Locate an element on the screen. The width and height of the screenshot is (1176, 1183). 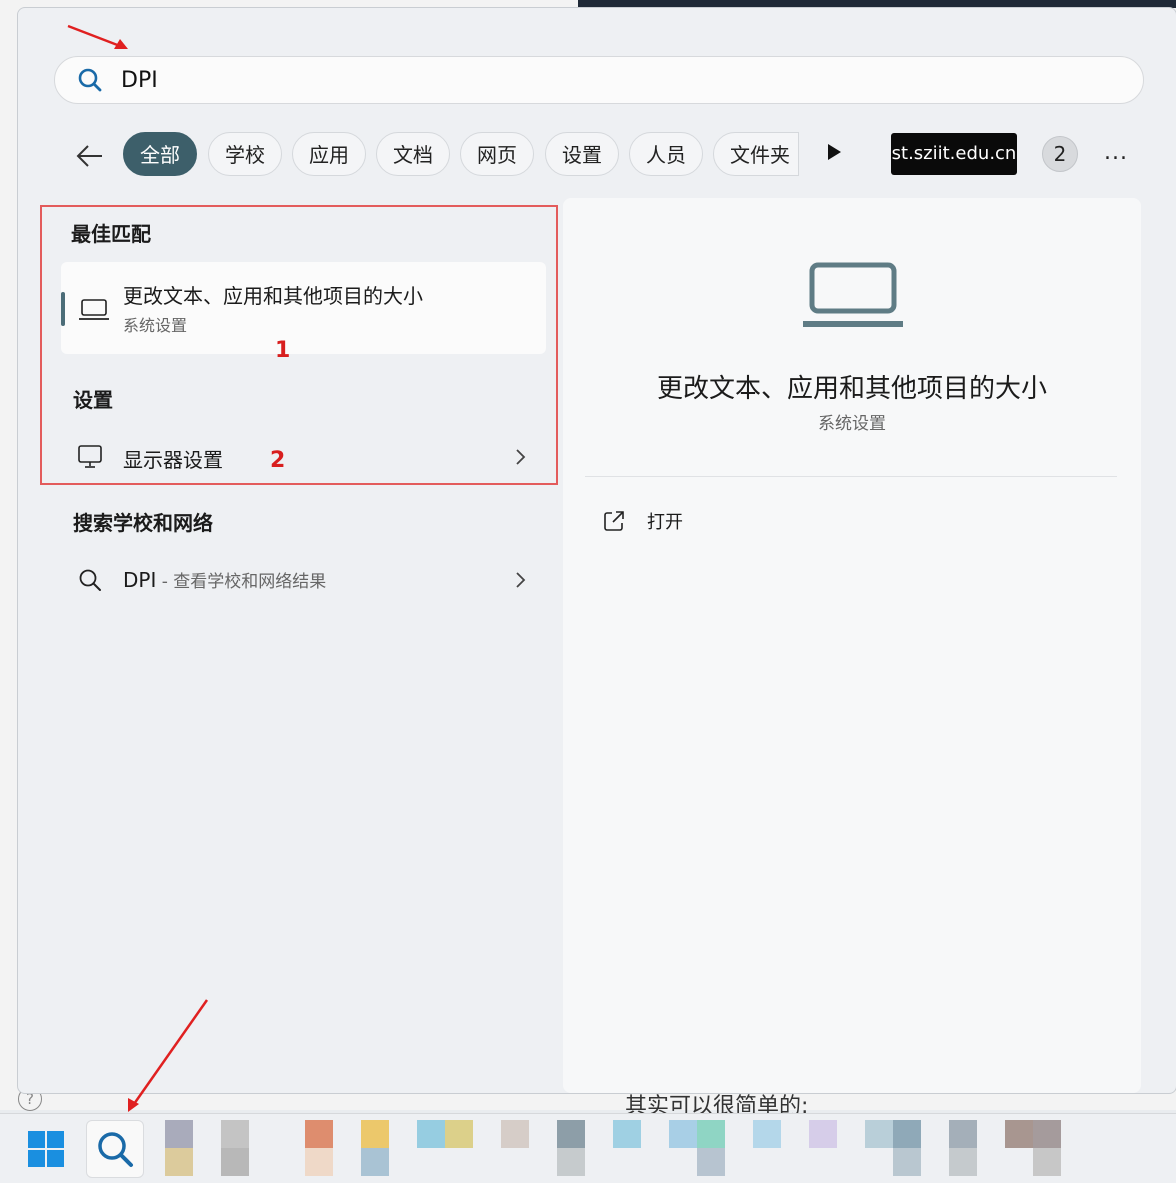
open-external-icon is located at coordinates (614, 523).